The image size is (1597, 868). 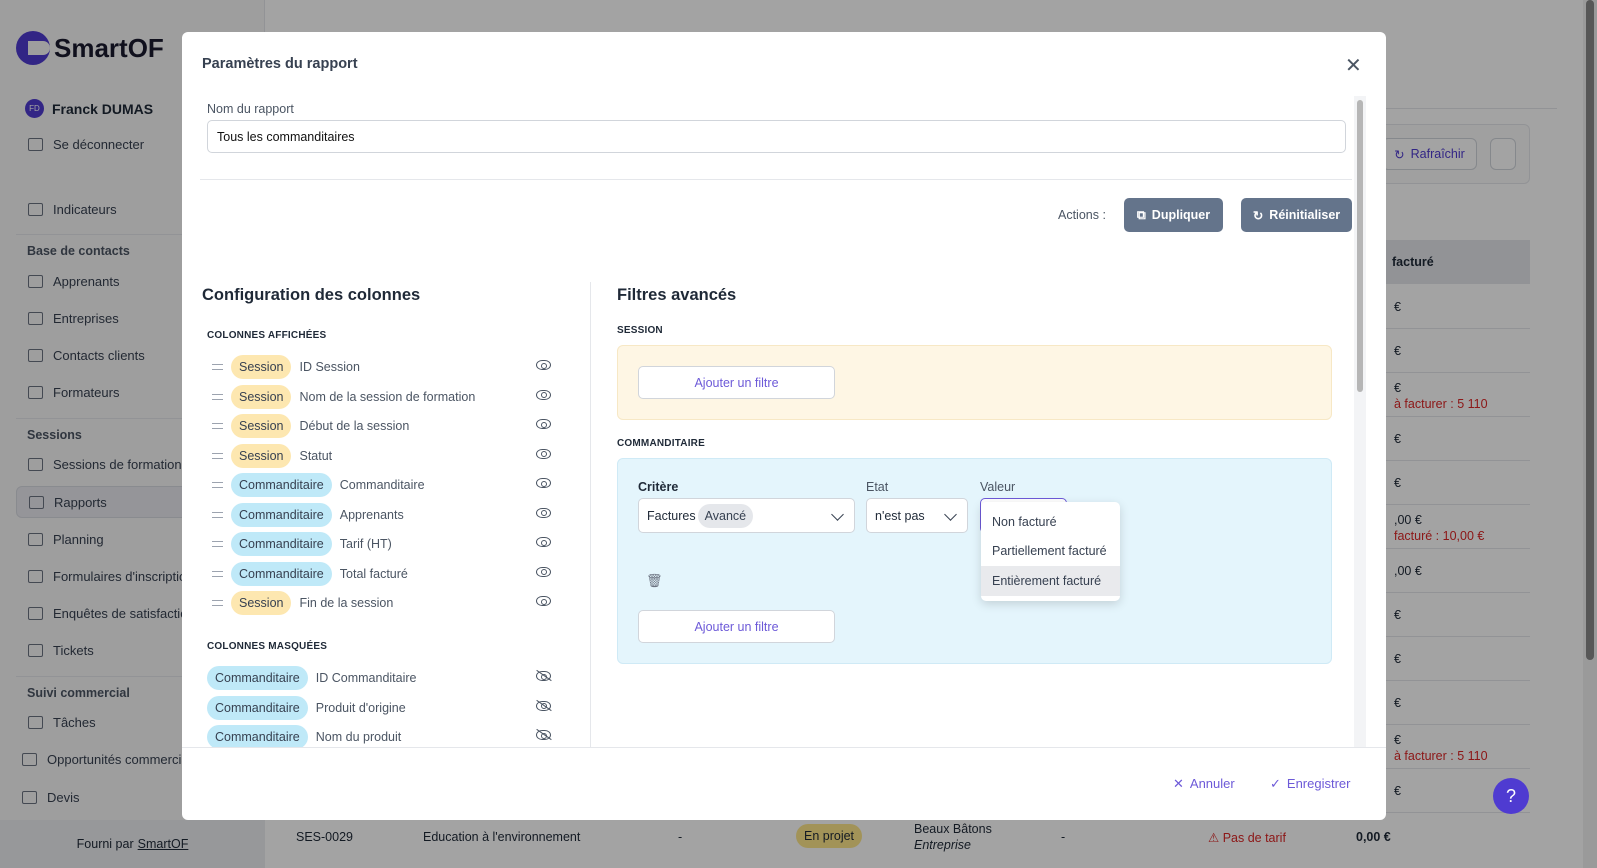 I want to click on trash-icon: 🗑, so click(x=654, y=581).